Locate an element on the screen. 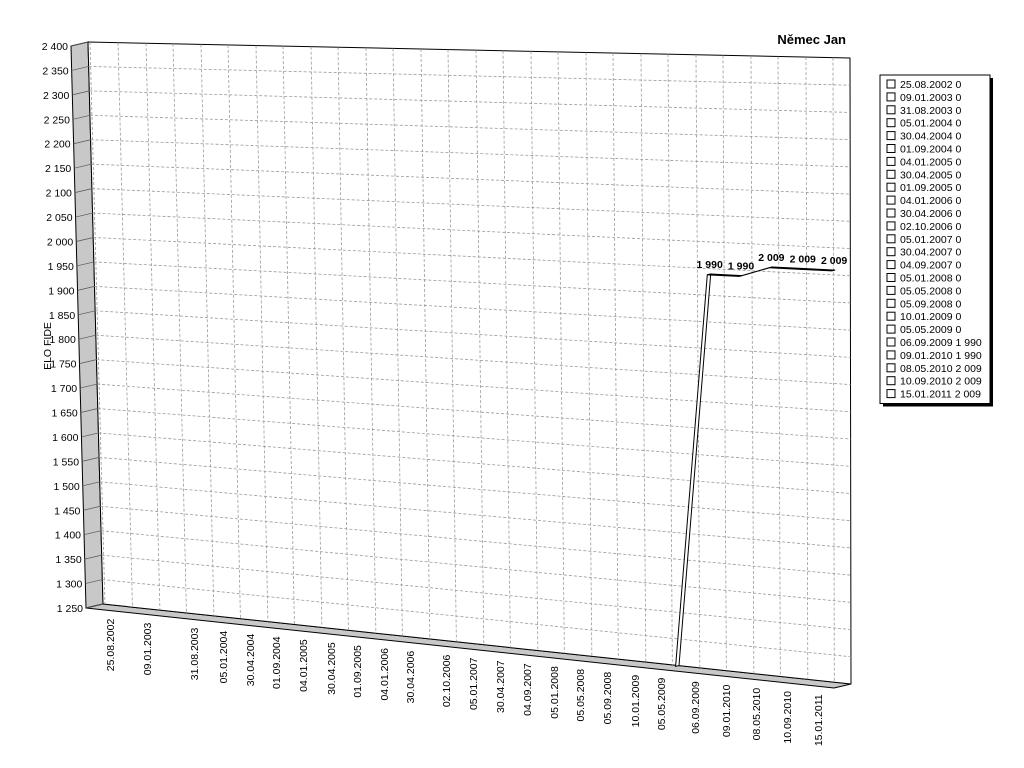 This screenshot has height=768, width=1024. legend-entry: 15.01.2011 2 009 is located at coordinates (940, 395).